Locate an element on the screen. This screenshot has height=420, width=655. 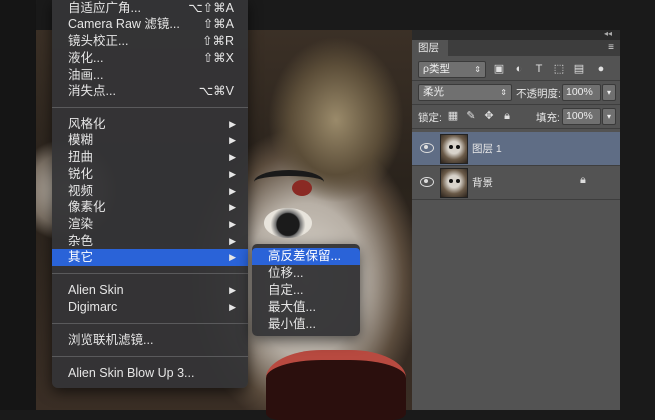
menu-item-label: 渲染 is located at coordinates (81, 224).